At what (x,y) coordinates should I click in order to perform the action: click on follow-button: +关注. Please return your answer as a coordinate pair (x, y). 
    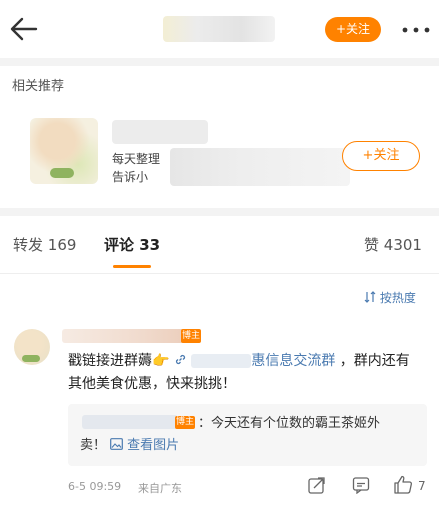
    Looking at the image, I should click on (353, 29).